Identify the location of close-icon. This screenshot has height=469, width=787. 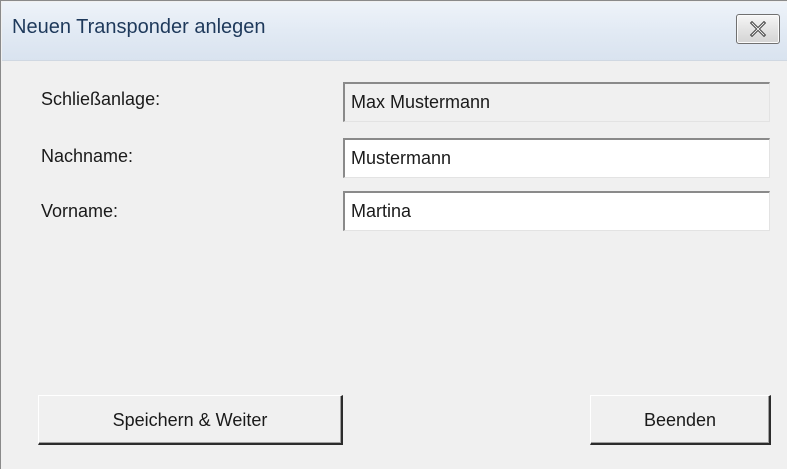
(758, 29).